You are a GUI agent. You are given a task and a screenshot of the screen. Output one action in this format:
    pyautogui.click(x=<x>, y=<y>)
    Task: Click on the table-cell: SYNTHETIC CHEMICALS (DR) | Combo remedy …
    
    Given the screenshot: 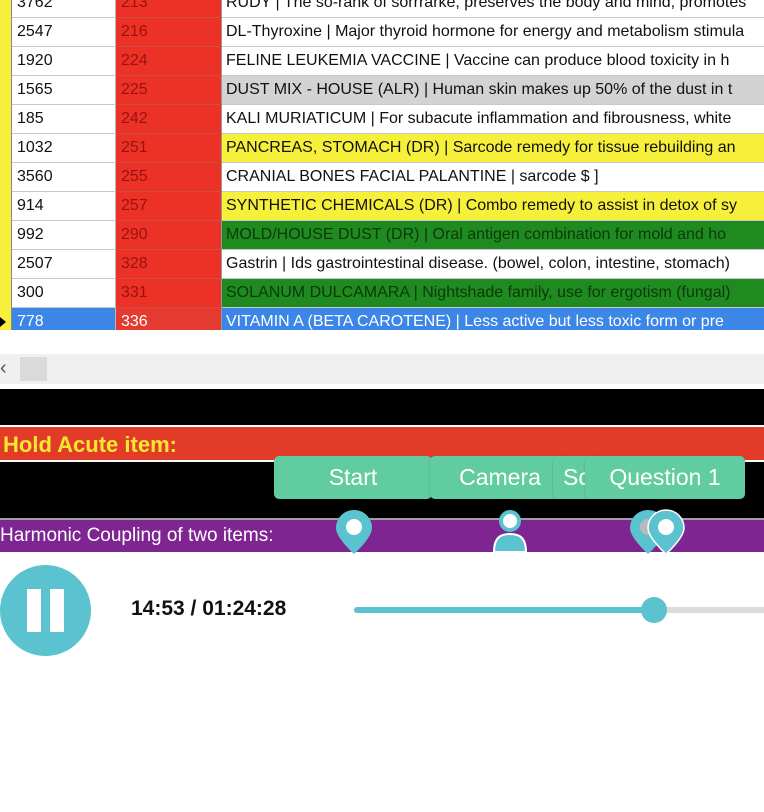 What is the action you would take?
    pyautogui.click(x=493, y=206)
    